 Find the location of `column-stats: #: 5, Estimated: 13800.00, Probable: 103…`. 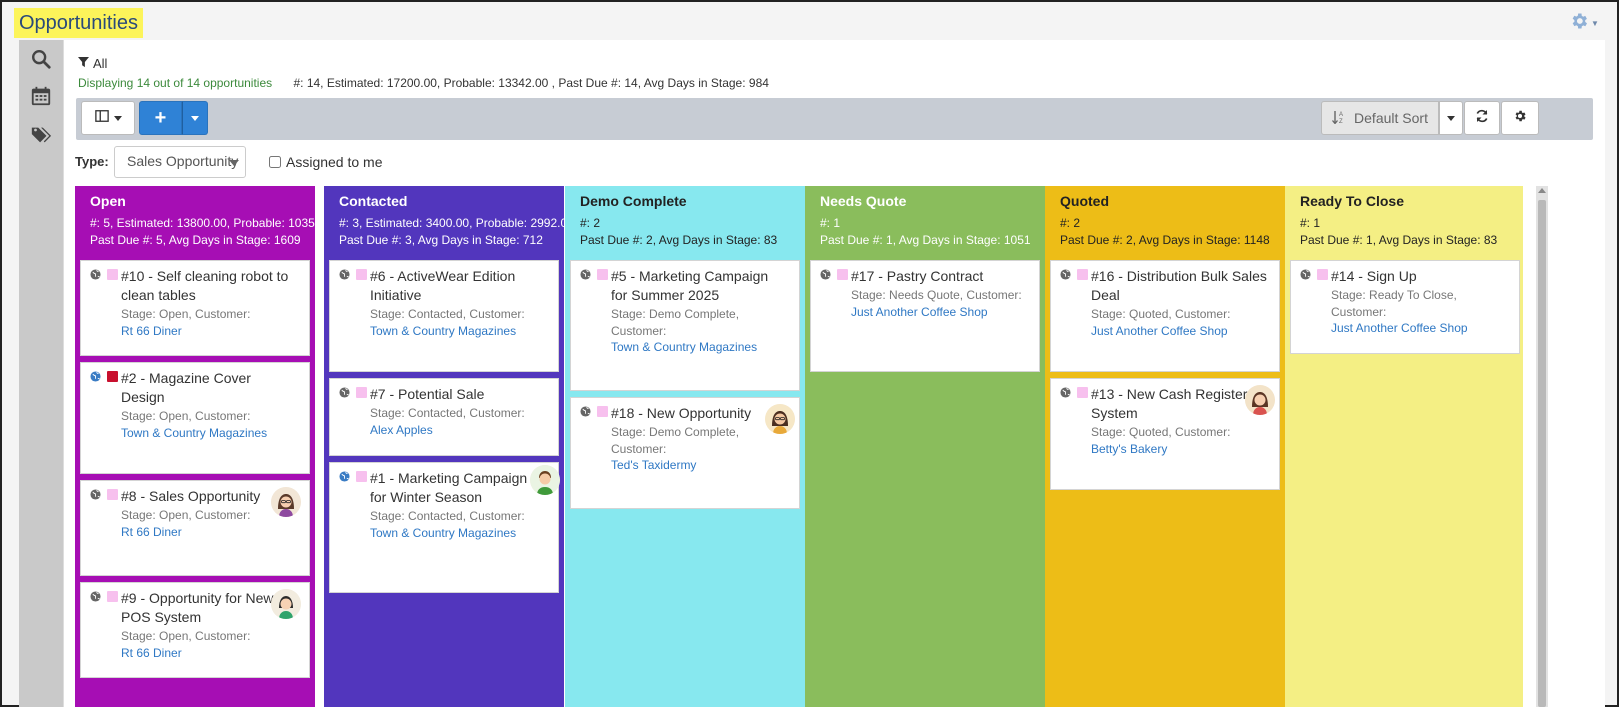

column-stats: #: 5, Estimated: 13800.00, Probable: 103… is located at coordinates (214, 223).